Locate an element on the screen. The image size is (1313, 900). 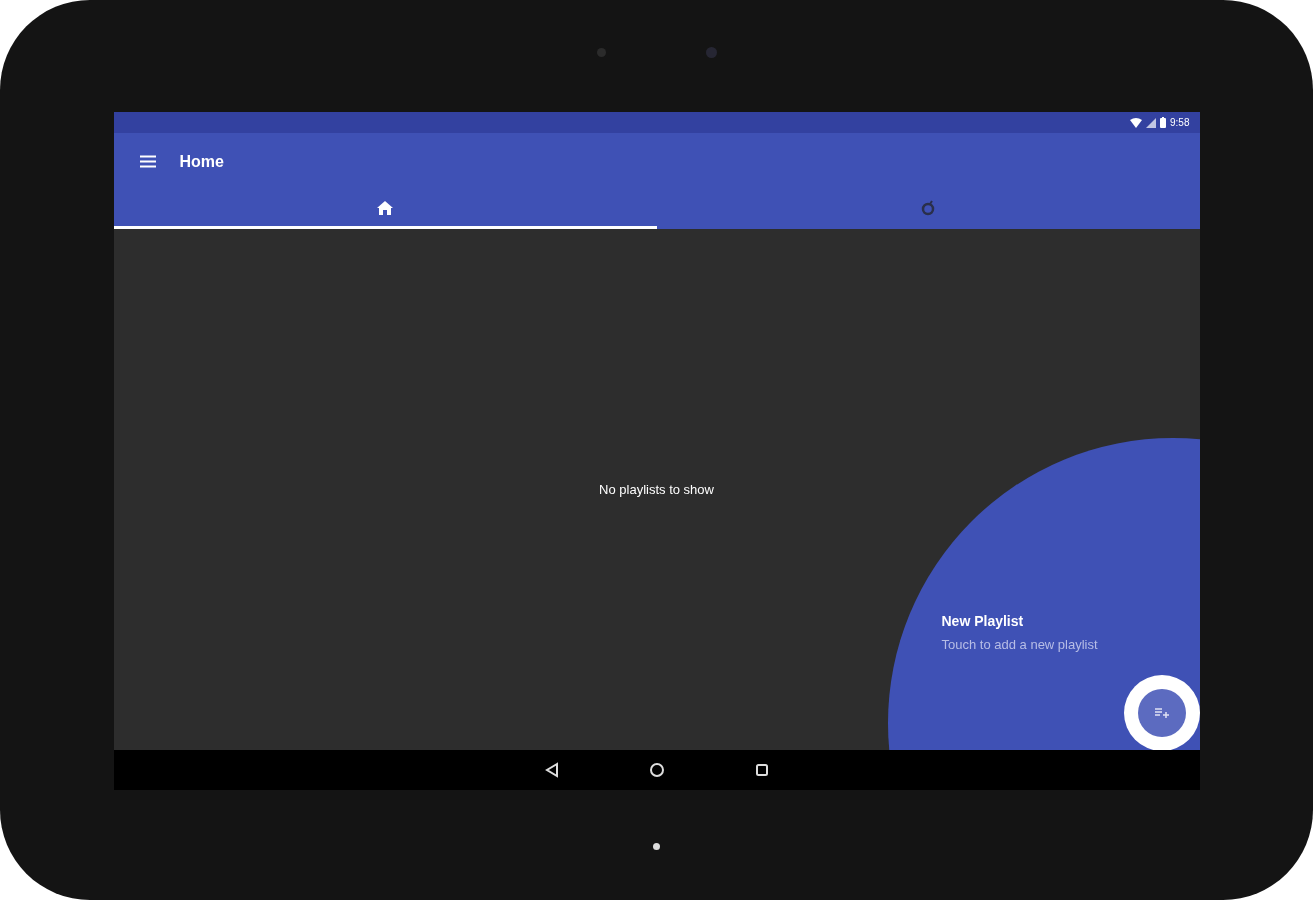
prompt-subtitle: Touch to add a new playlist is located at coordinates (1019, 644).